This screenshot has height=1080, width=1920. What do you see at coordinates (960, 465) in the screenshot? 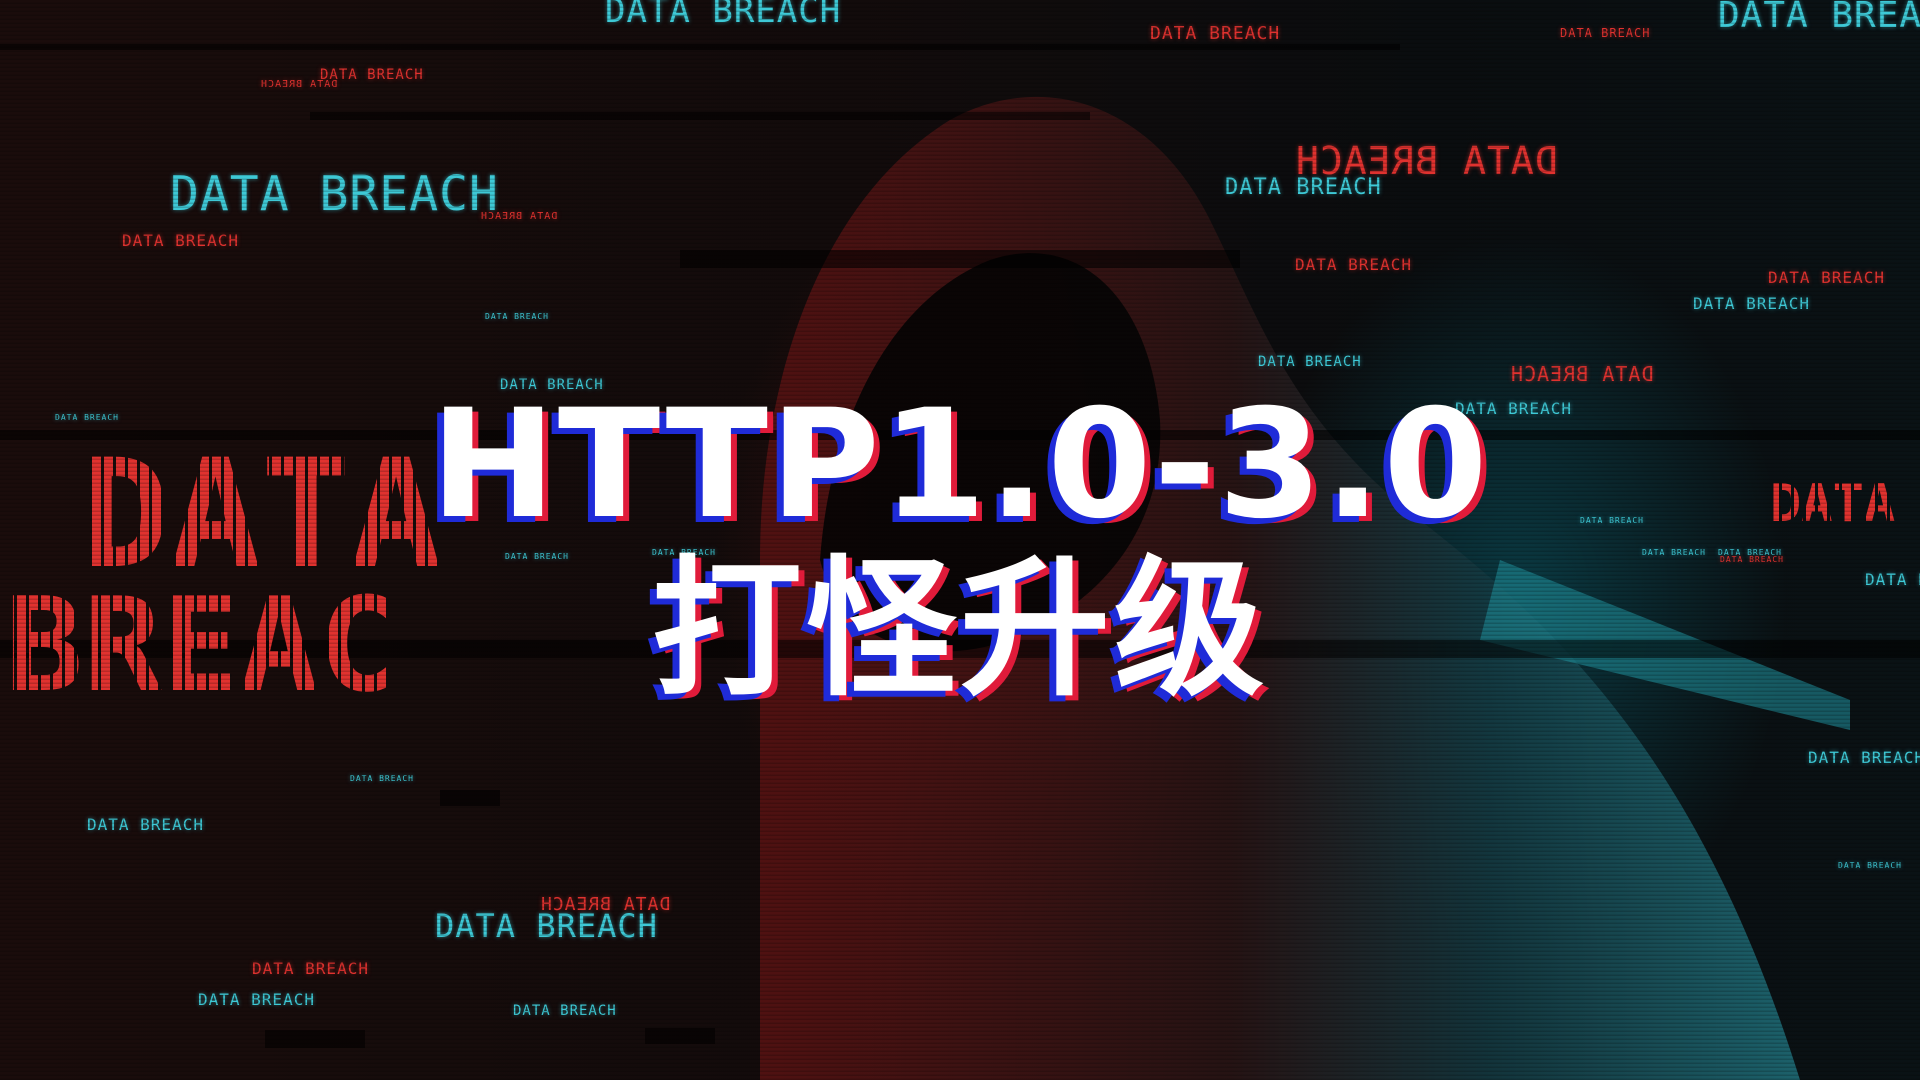
I see `page-title: HTTP1.0-3.0` at bounding box center [960, 465].